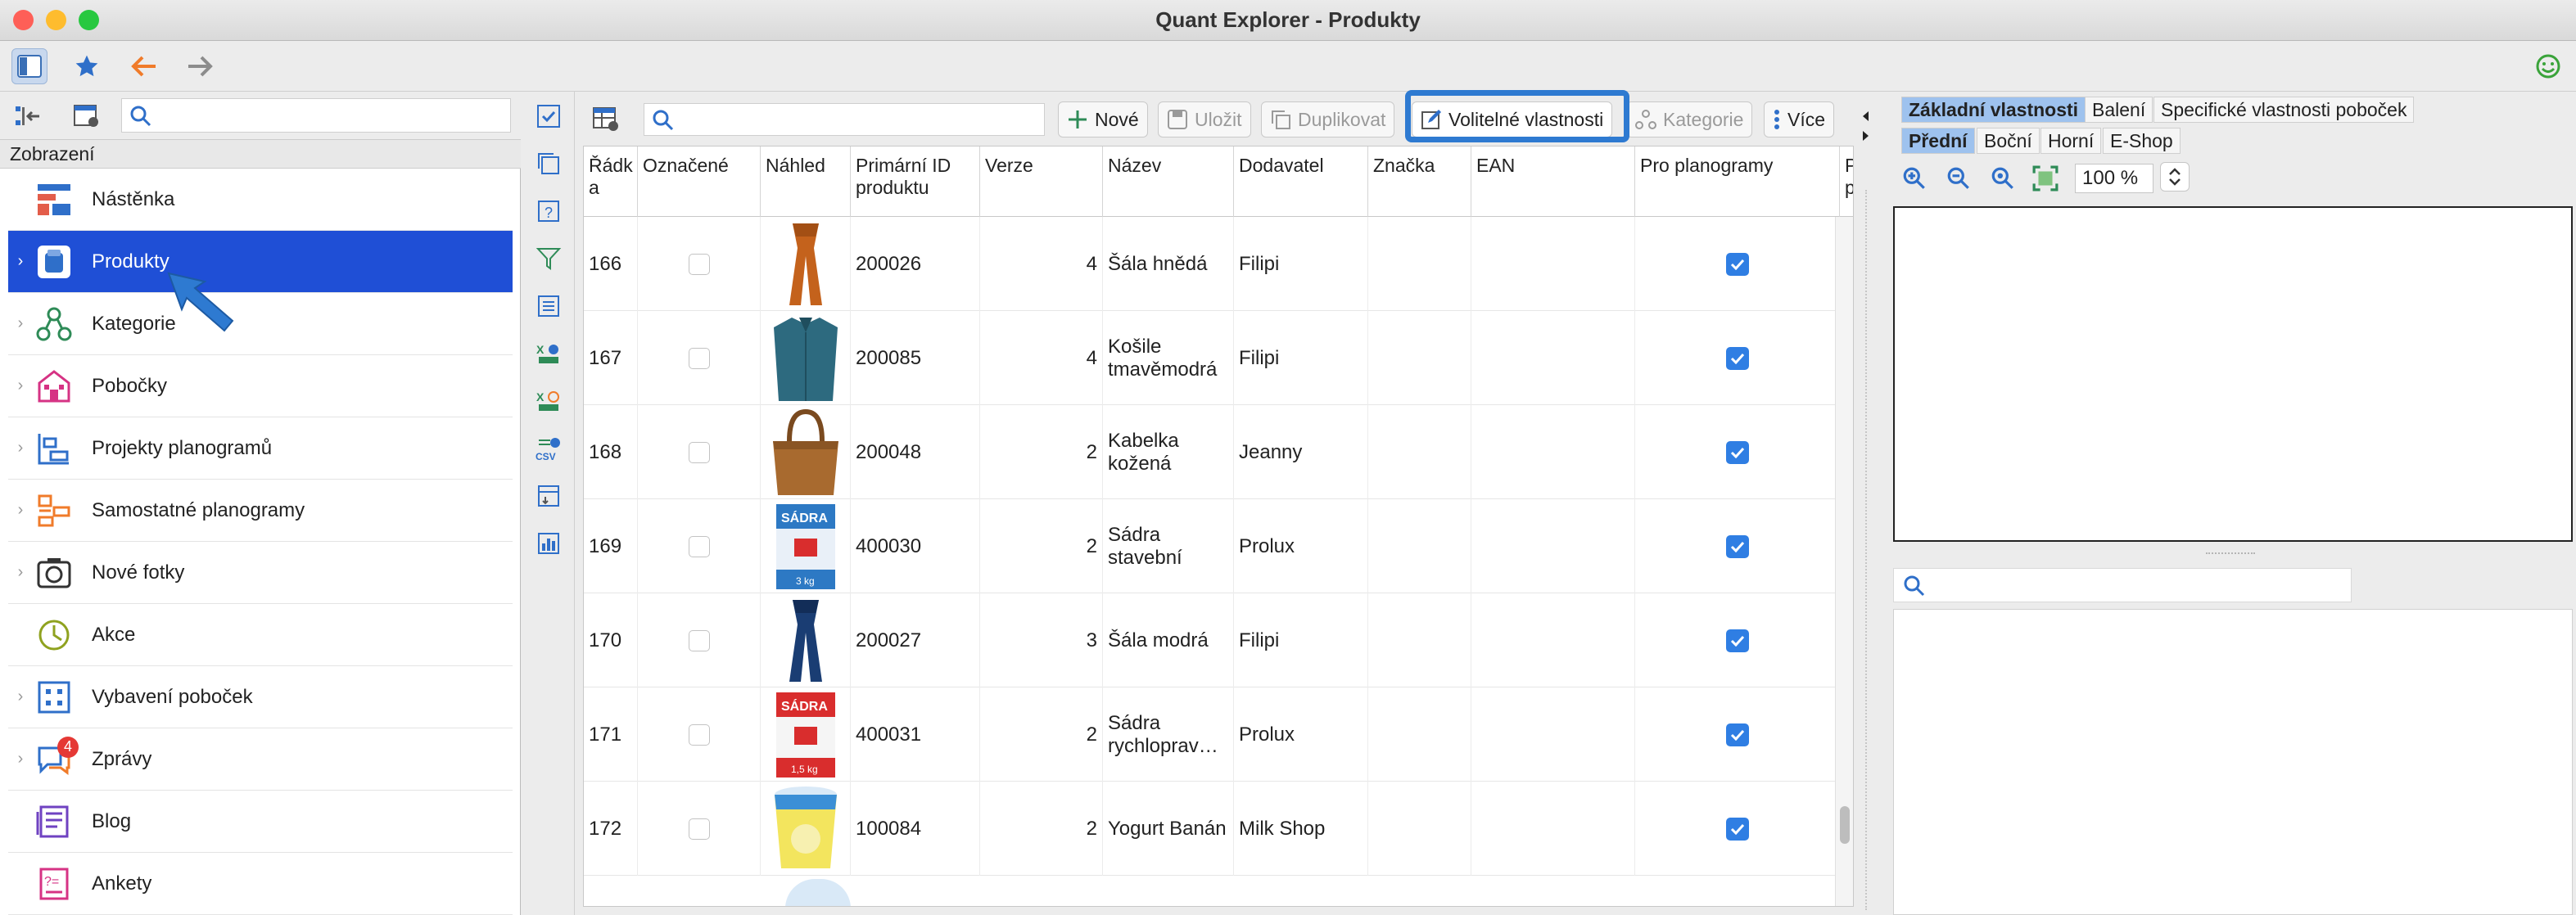 Image resolution: width=2576 pixels, height=915 pixels. I want to click on split-handle, so click(2230, 553).